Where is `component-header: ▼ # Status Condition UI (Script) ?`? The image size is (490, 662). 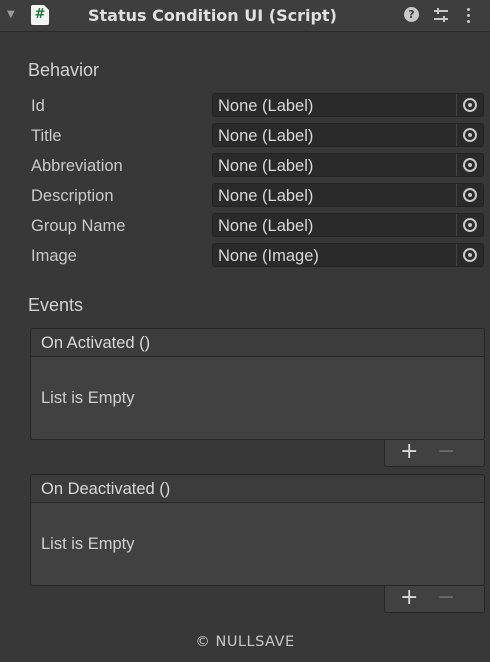
component-header: ▼ # Status Condition UI (Script) ? is located at coordinates (245, 16).